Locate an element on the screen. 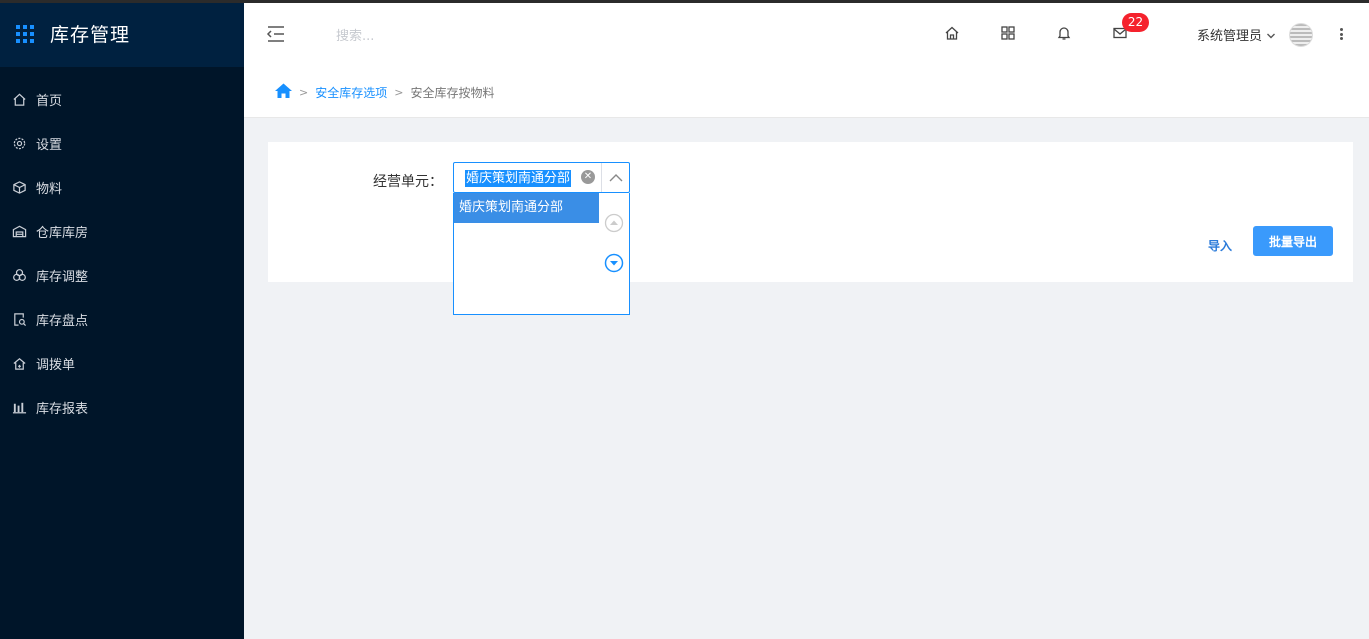 The width and height of the screenshot is (1369, 639). sidebar-item-label: 仓库库房 is located at coordinates (62, 233).